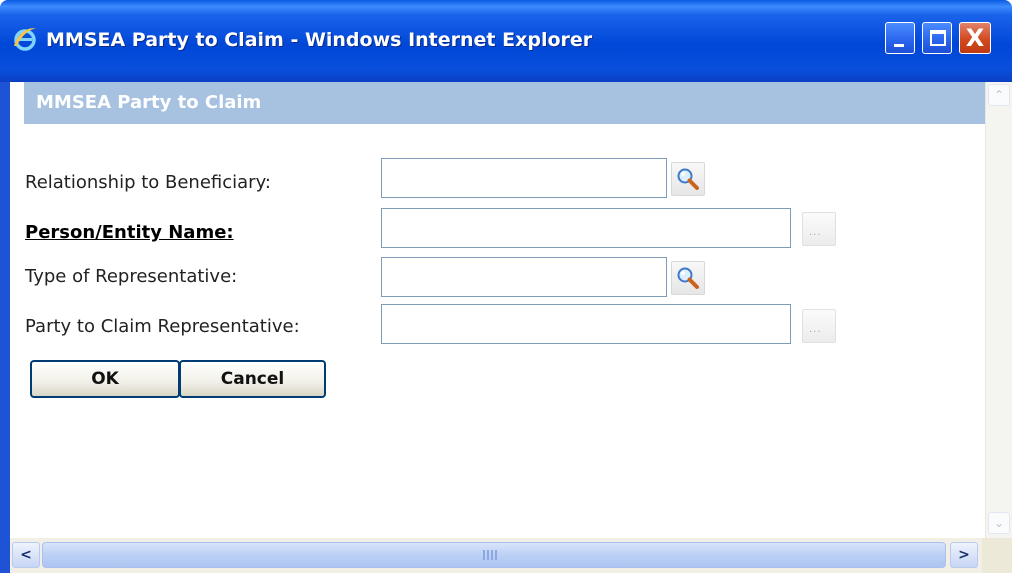  Describe the element at coordinates (997, 555) in the screenshot. I see `scrollbar-corner` at that location.